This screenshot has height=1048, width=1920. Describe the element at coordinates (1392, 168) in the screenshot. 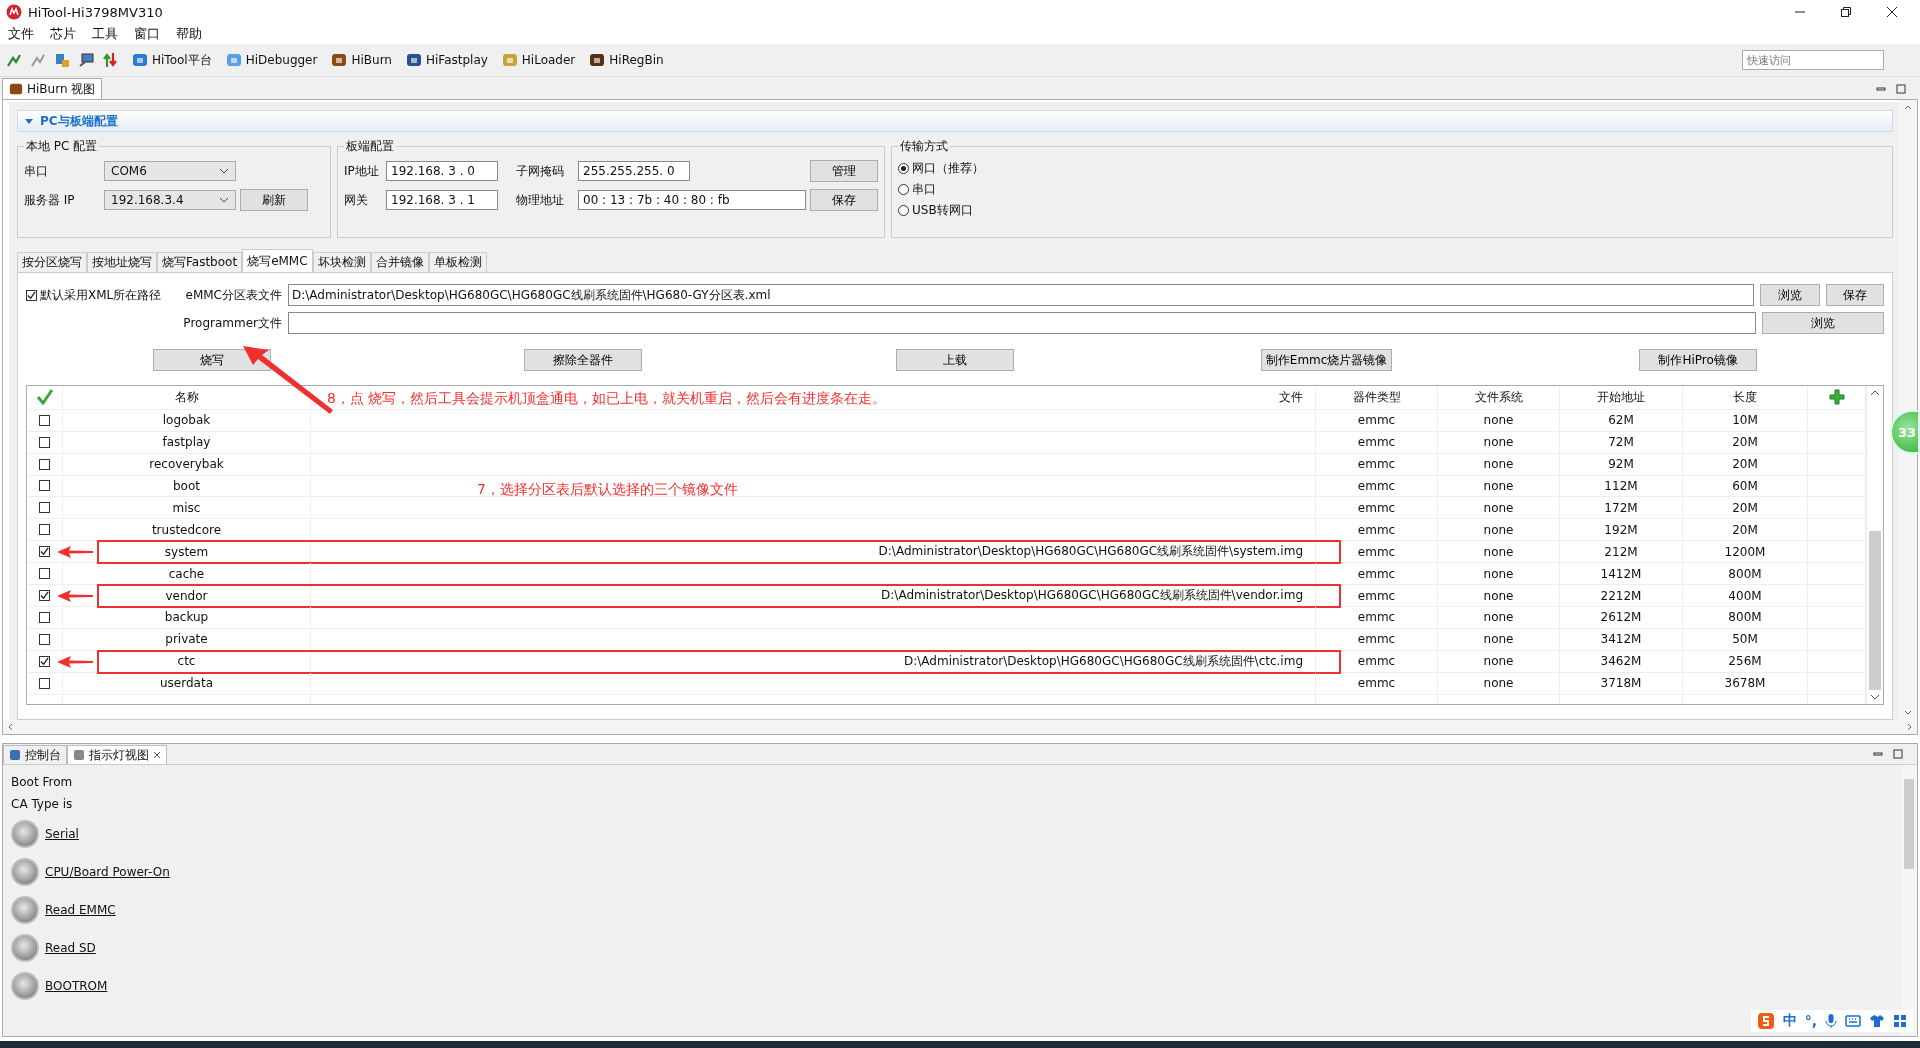

I see `radio-option: 网口（推荐）` at that location.